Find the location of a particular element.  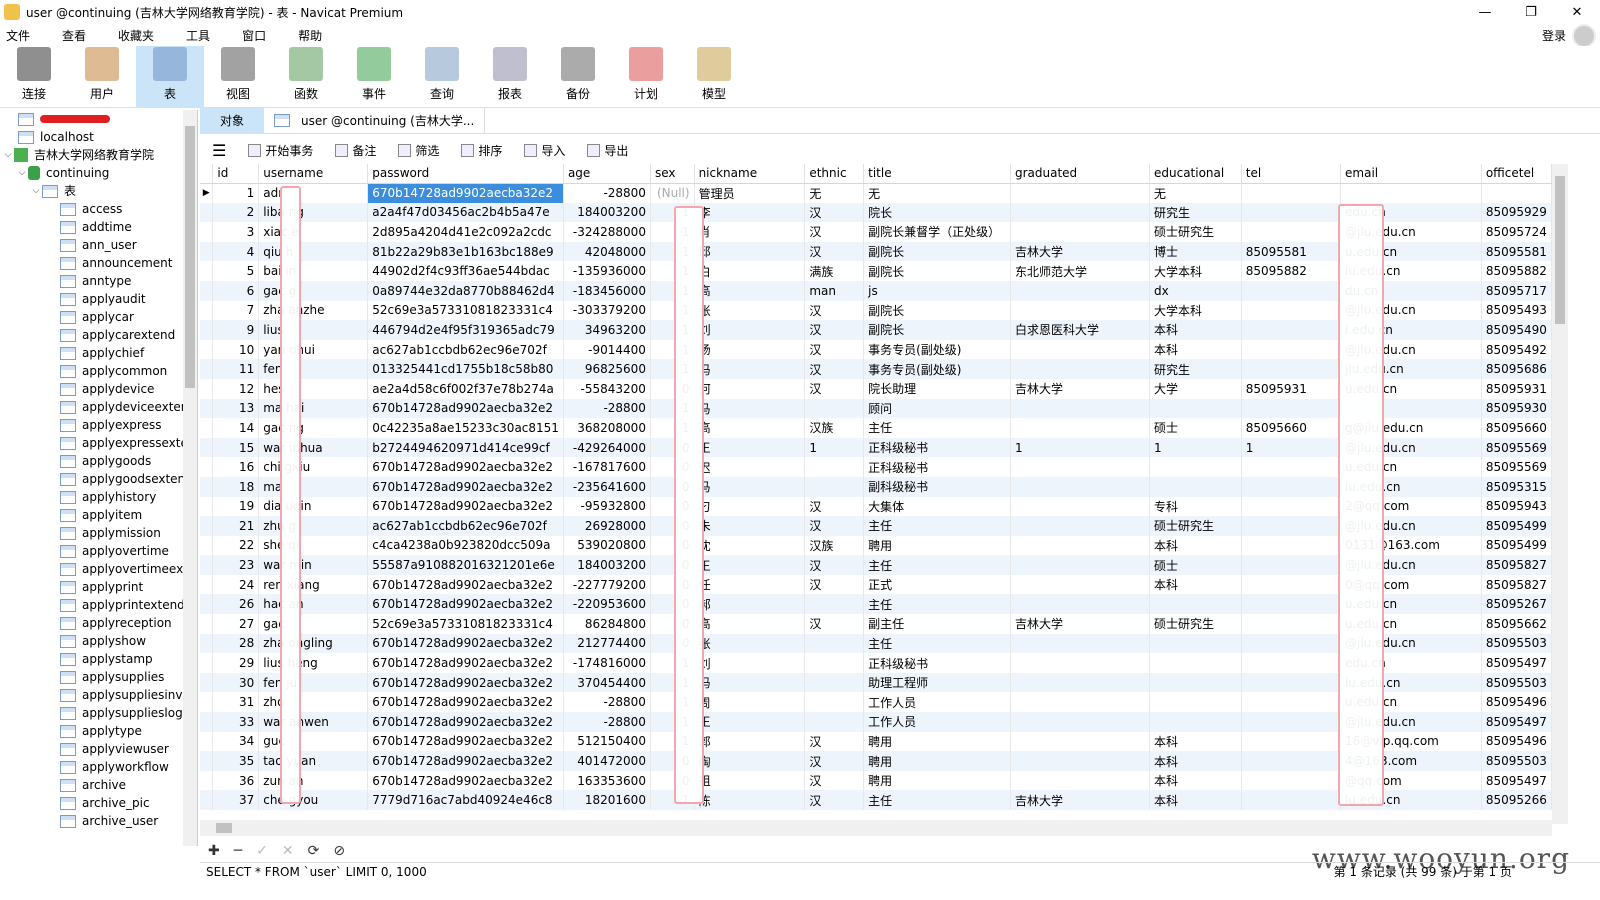

cell-nickname: 杨 is located at coordinates (750, 349).